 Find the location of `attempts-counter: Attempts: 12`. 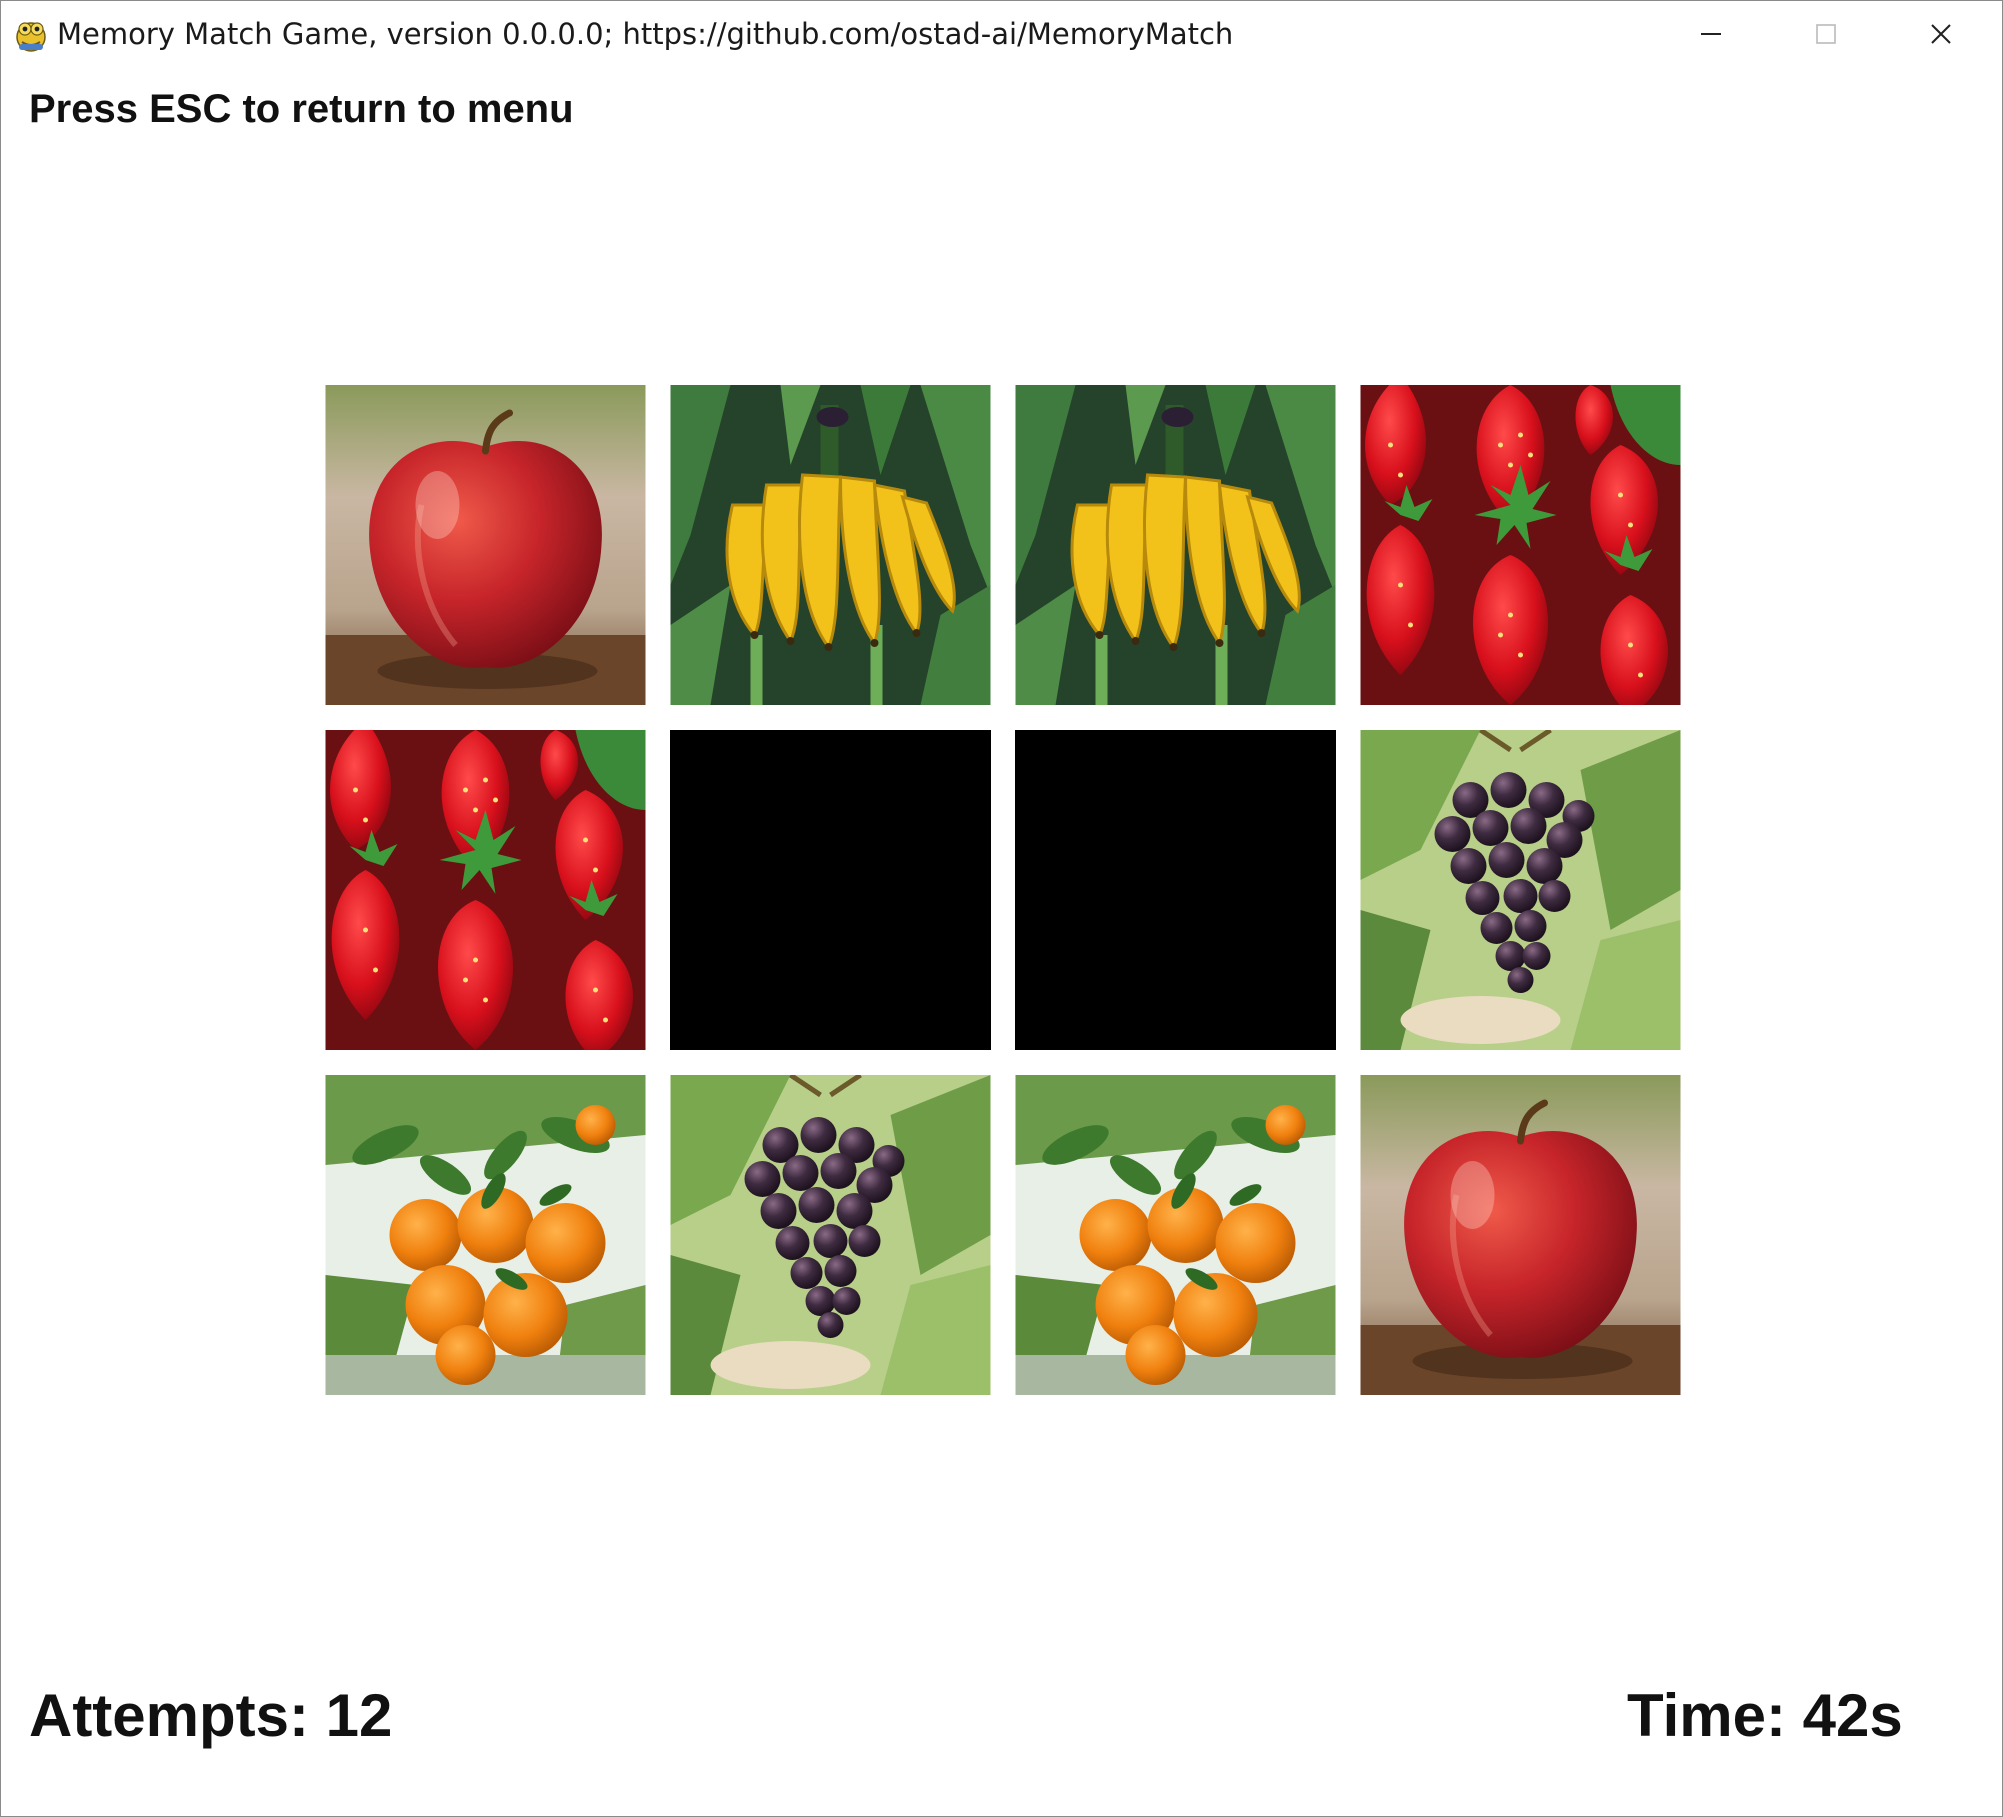

attempts-counter: Attempts: 12 is located at coordinates (211, 1715).